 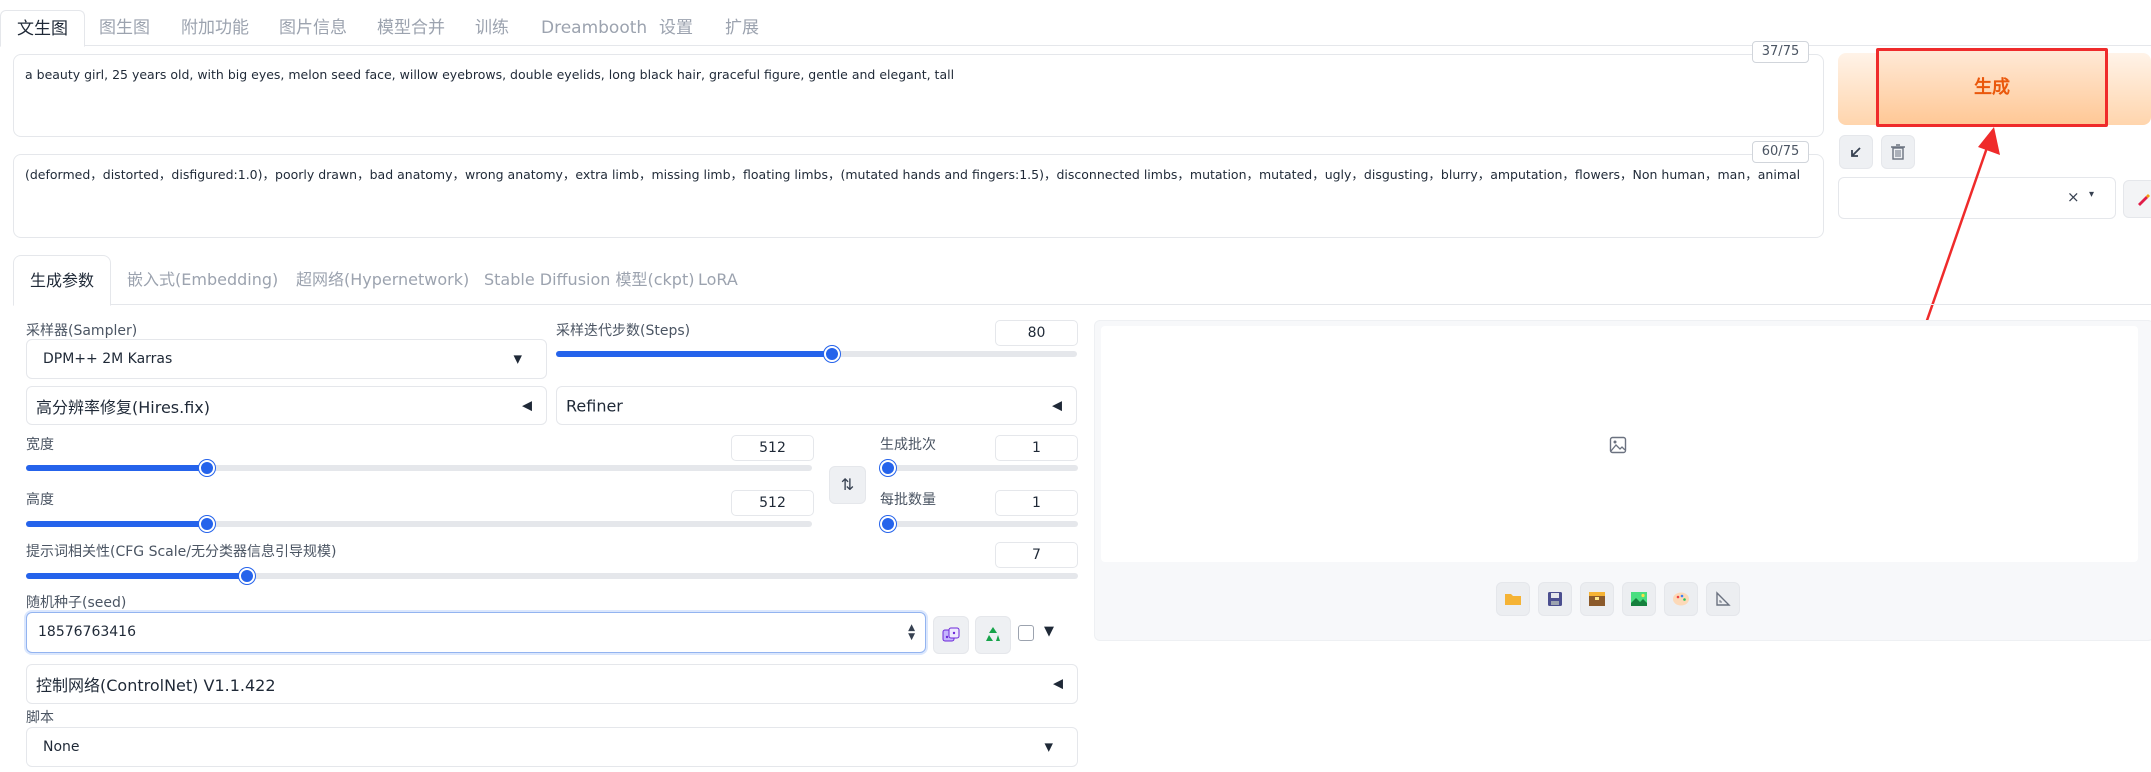 I want to click on width-slider-thumb, so click(x=206, y=468).